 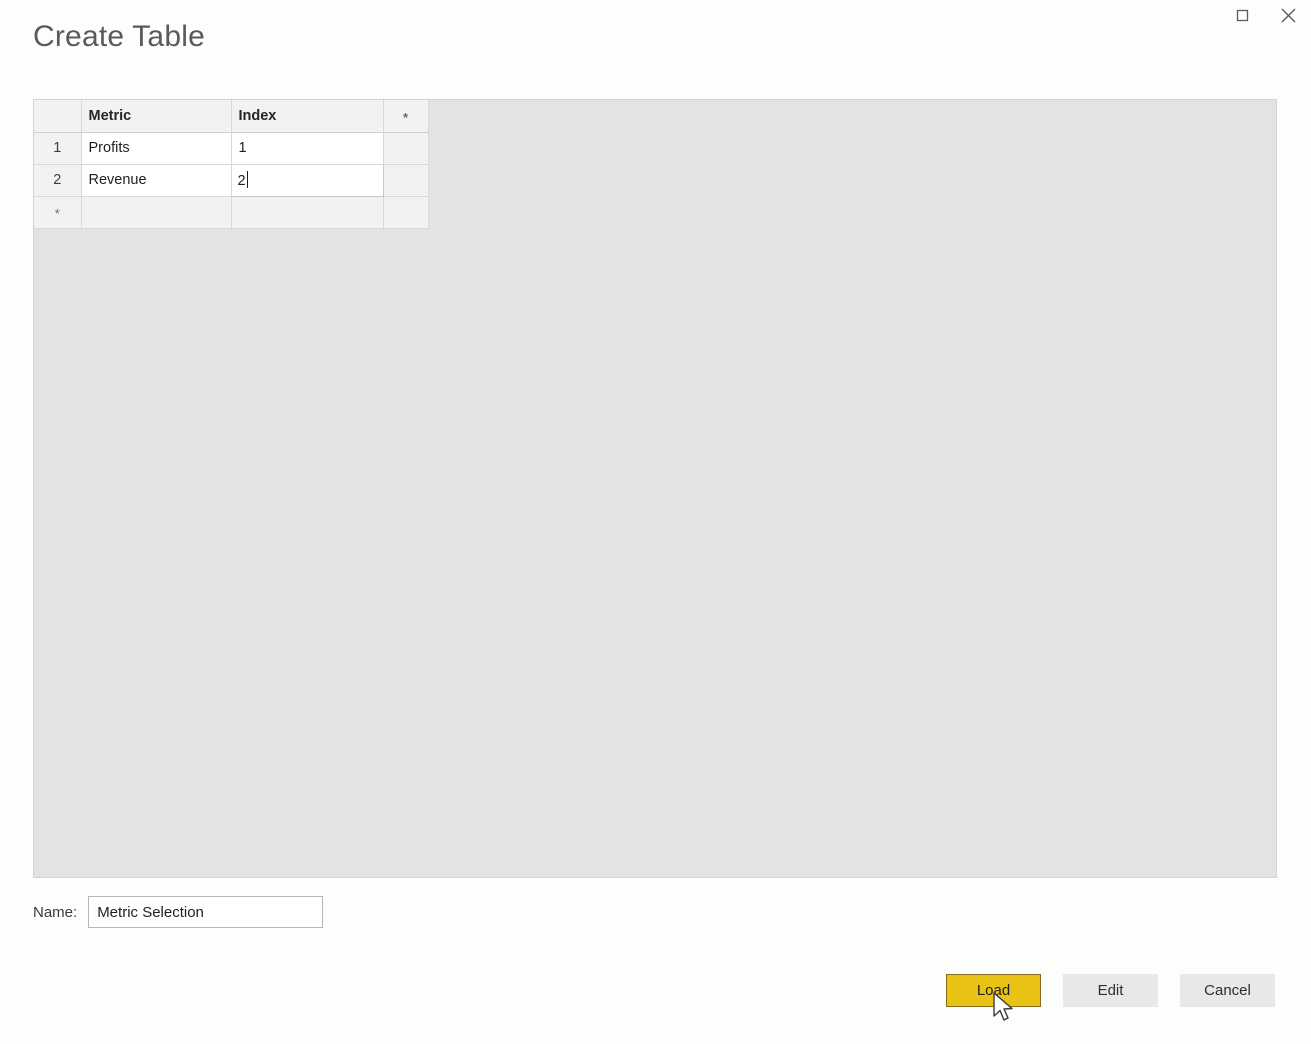 I want to click on data-grid: Metric Index * 1 Profits 1 2 Revenue 2 *, so click(x=231, y=164).